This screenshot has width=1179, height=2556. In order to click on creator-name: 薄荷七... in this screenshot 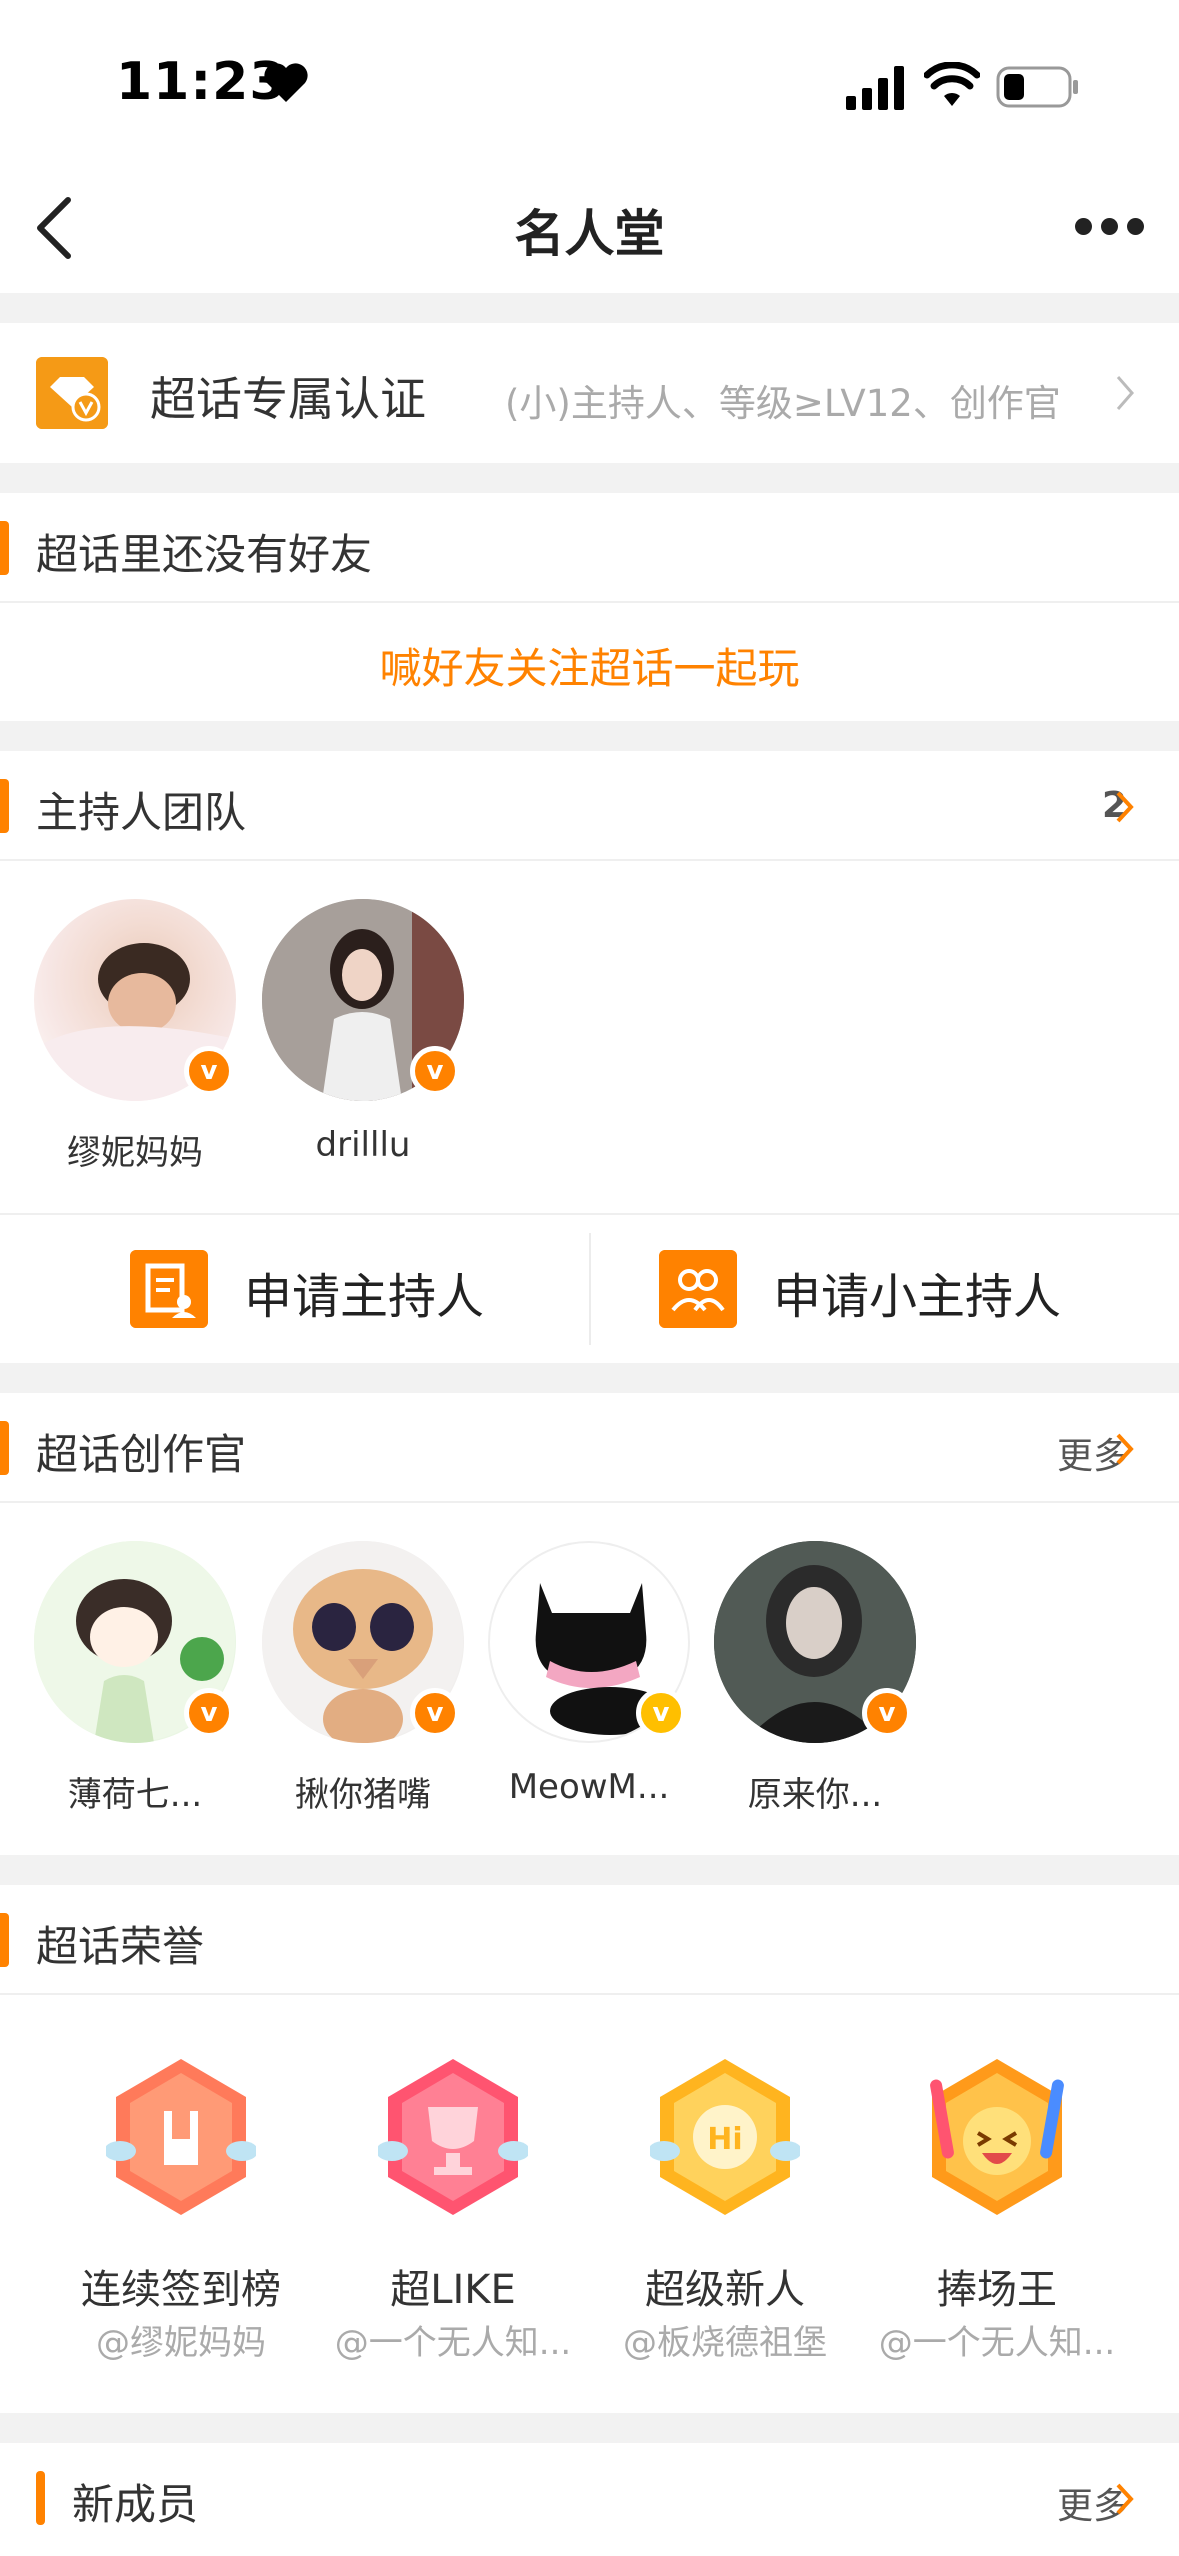, I will do `click(135, 1791)`.